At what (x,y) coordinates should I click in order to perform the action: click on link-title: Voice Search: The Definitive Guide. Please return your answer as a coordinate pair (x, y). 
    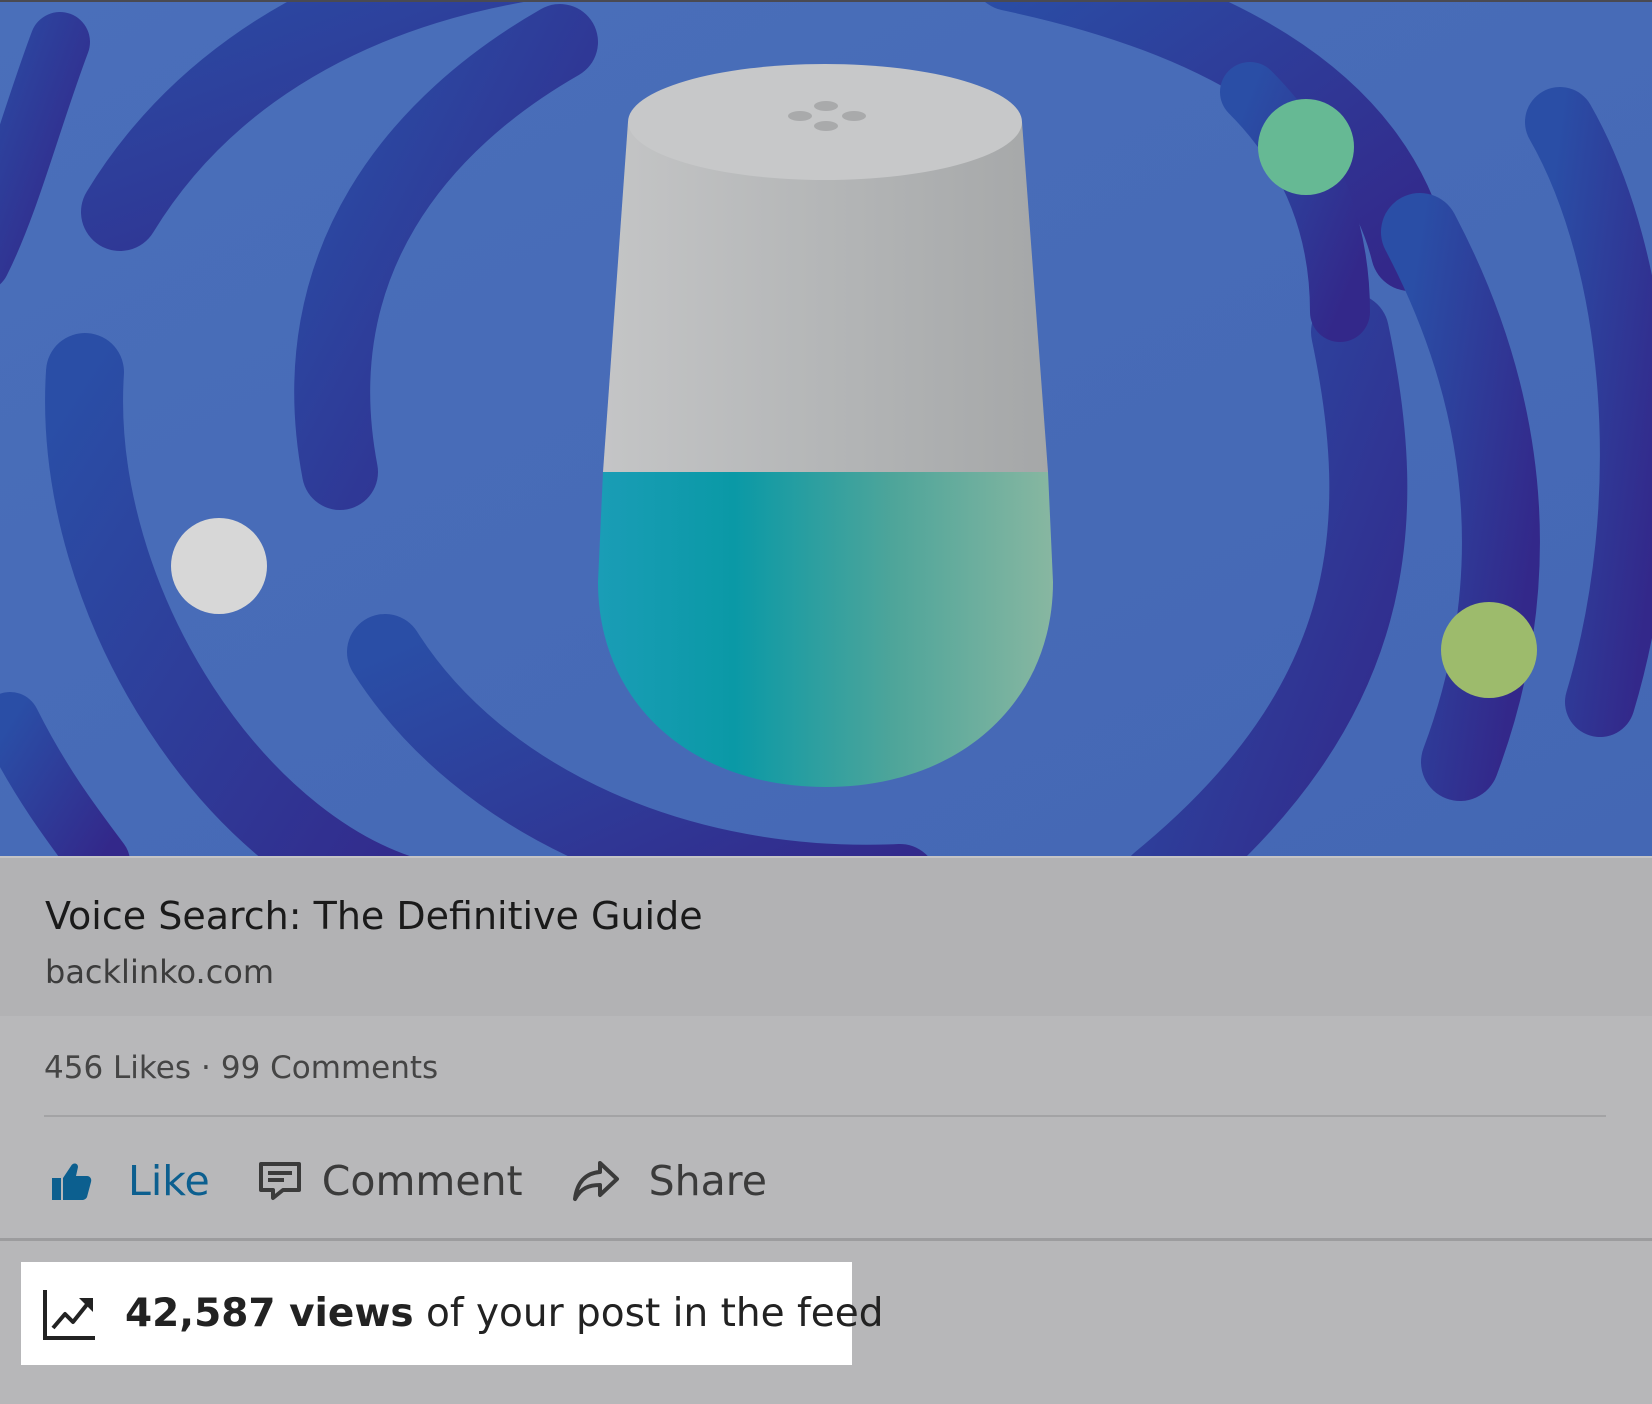
    Looking at the image, I should click on (374, 916).